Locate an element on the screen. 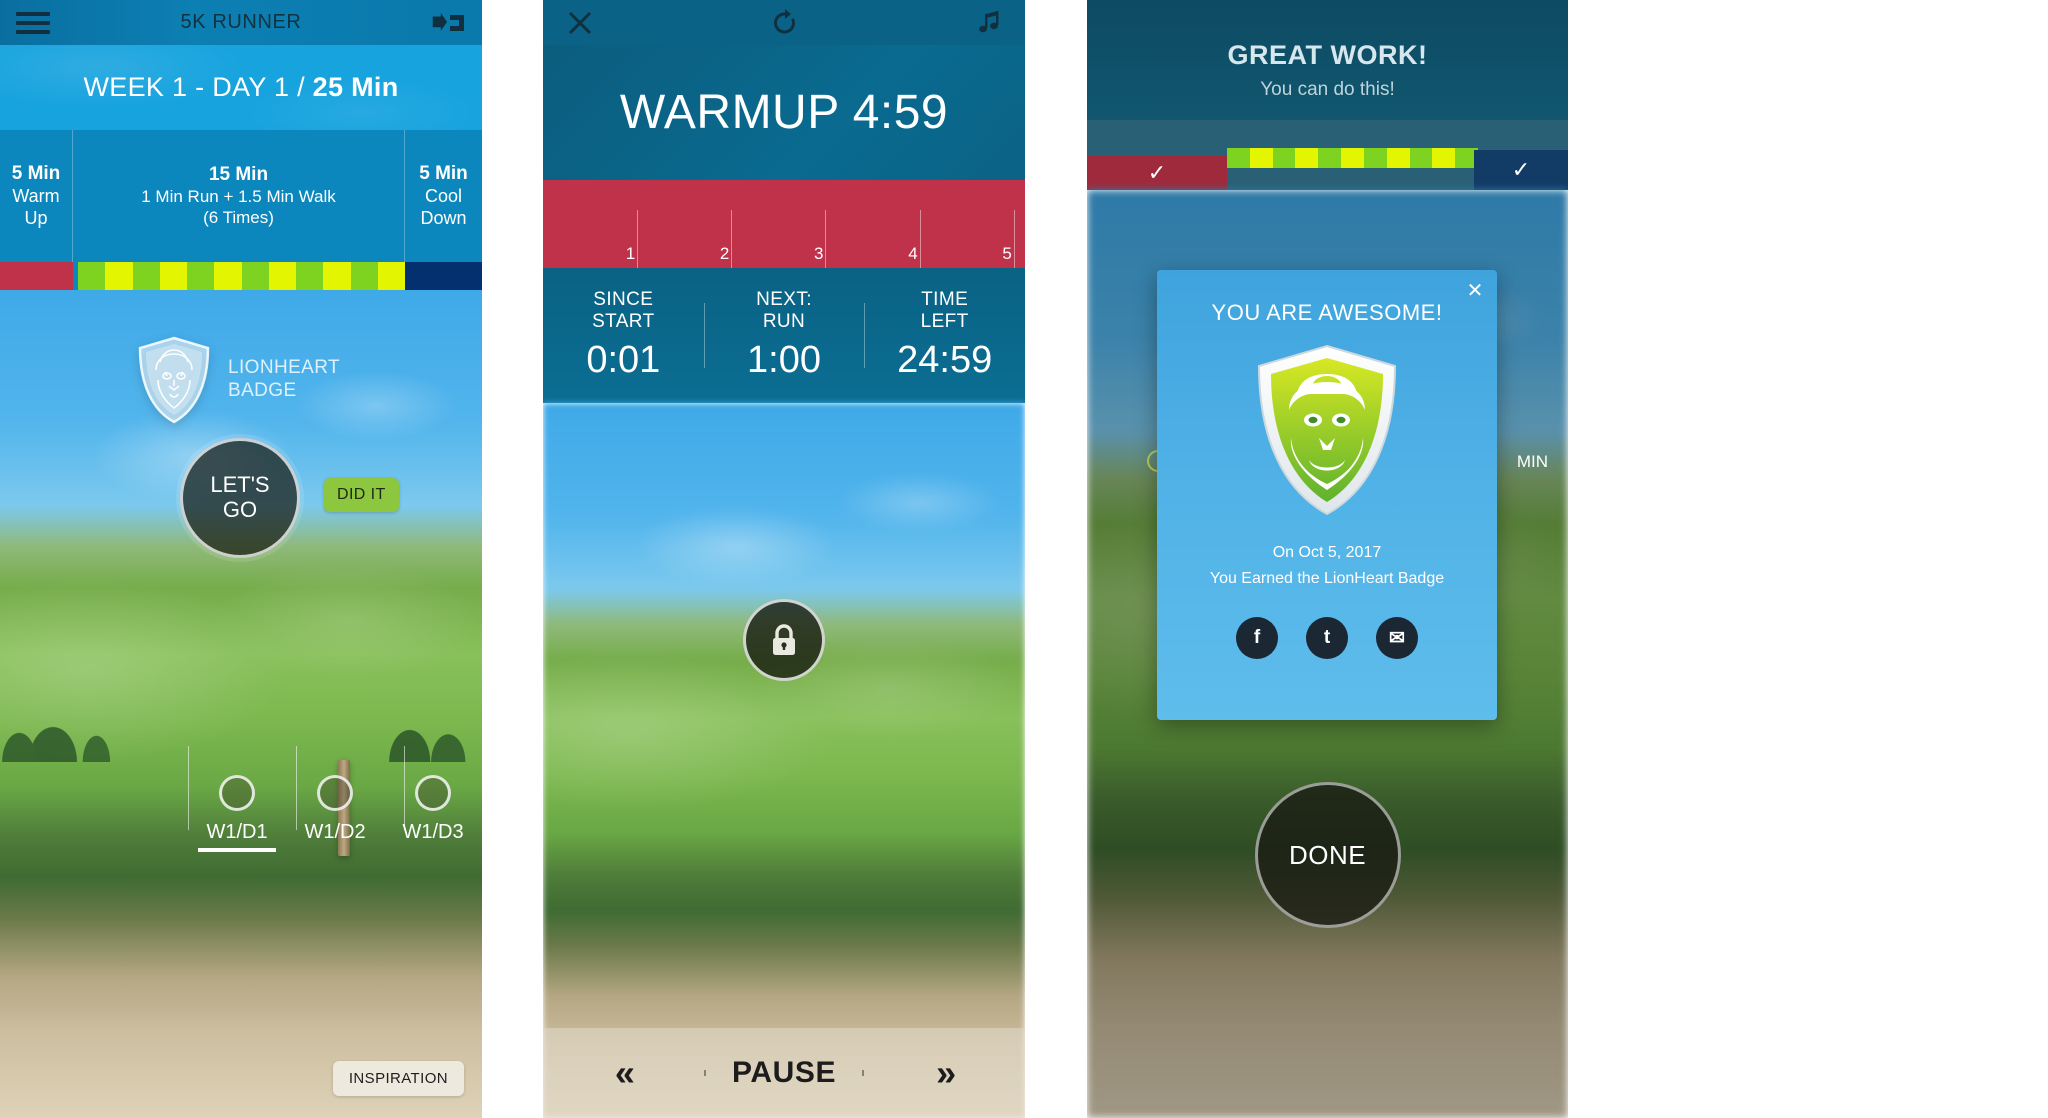 The image size is (2048, 1118). achievement-title: YOU ARE AWESOME! is located at coordinates (1327, 312).